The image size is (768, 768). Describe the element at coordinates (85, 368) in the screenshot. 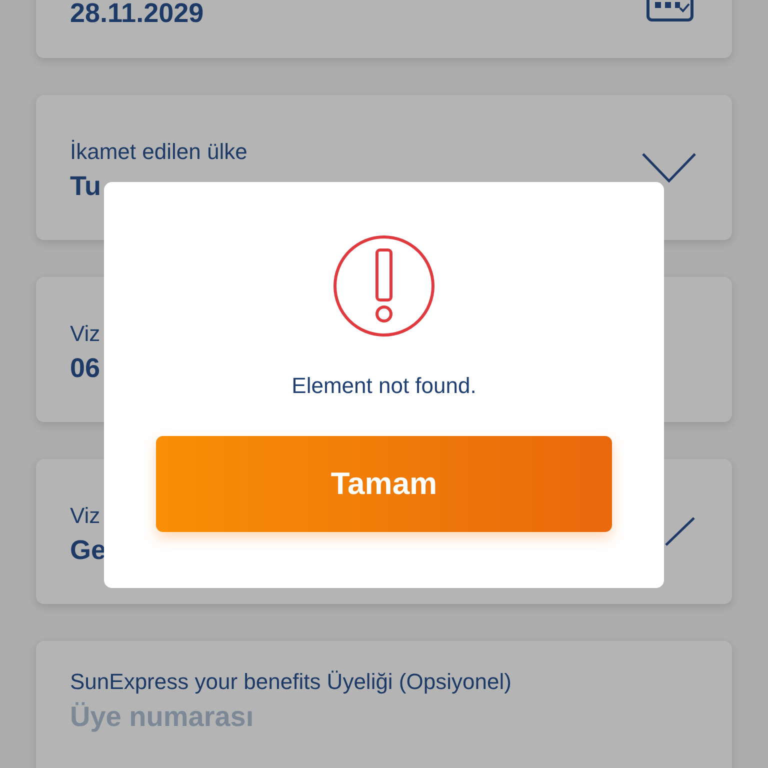

I see `field-value: 06` at that location.